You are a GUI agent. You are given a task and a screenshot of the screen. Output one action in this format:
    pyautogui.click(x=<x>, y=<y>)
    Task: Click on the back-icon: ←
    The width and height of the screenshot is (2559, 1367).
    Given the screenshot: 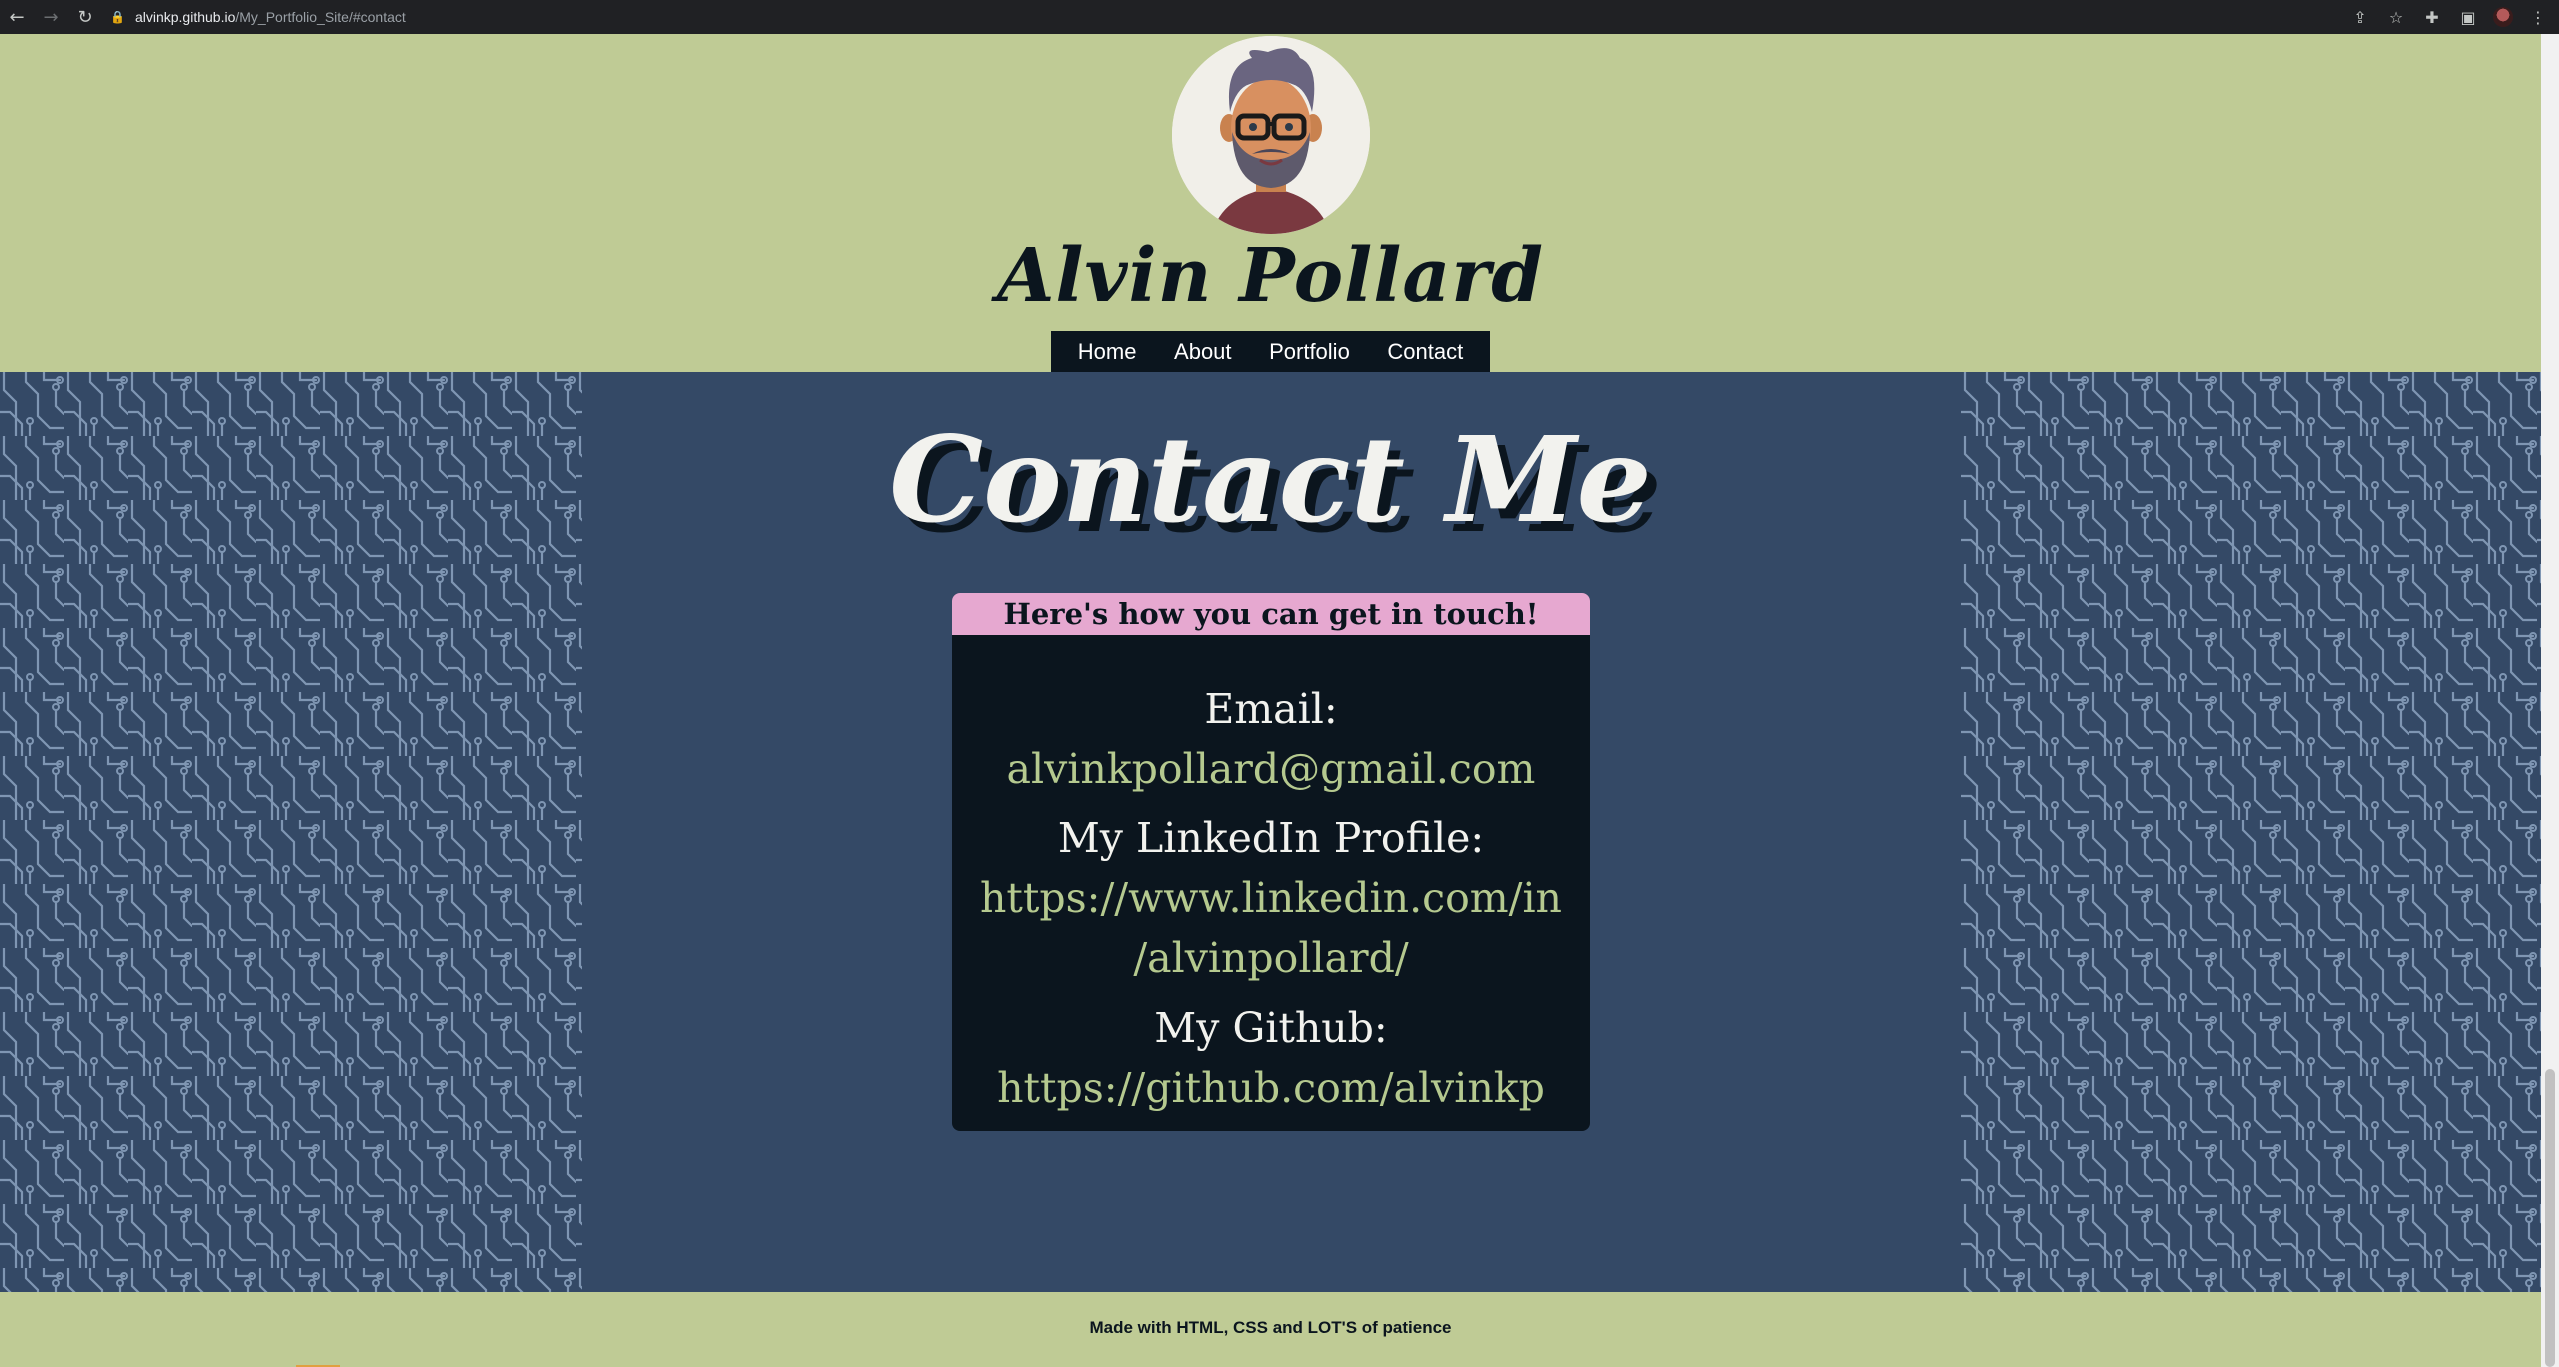 What is the action you would take?
    pyautogui.click(x=17, y=17)
    